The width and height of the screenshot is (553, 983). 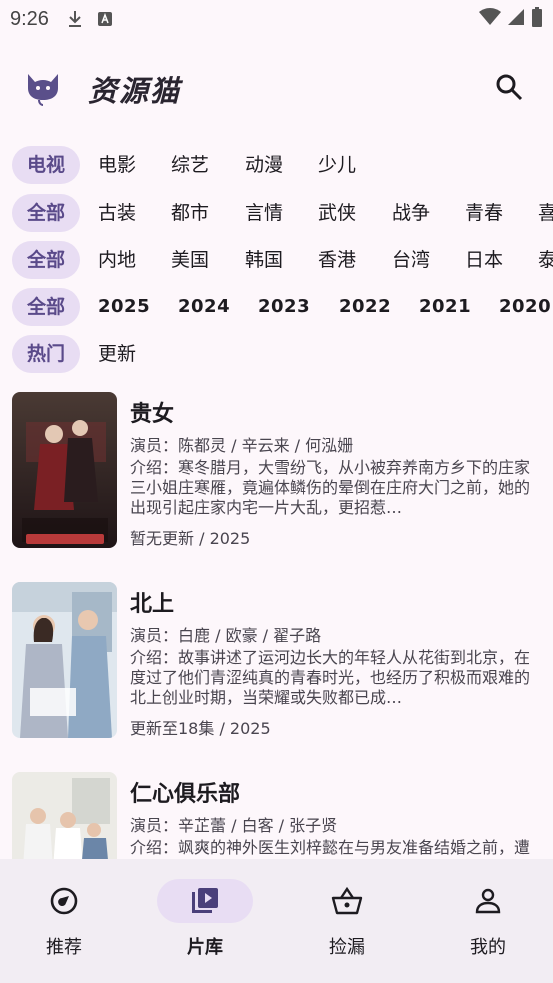 I want to click on wifi-icon, so click(x=490, y=19).